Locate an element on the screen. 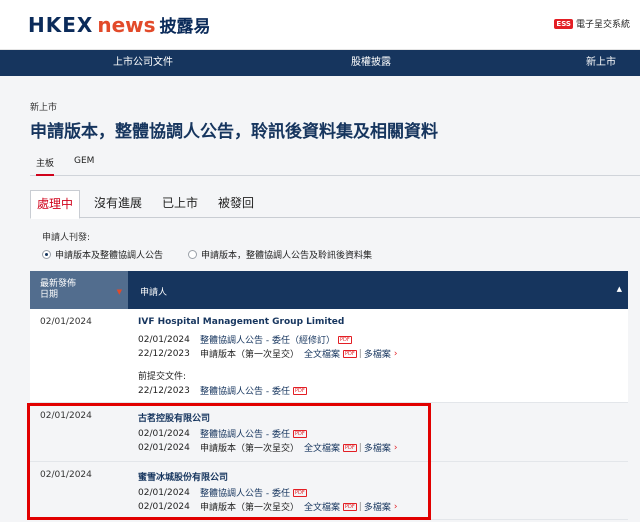  radio-selected-icon is located at coordinates (46, 254).